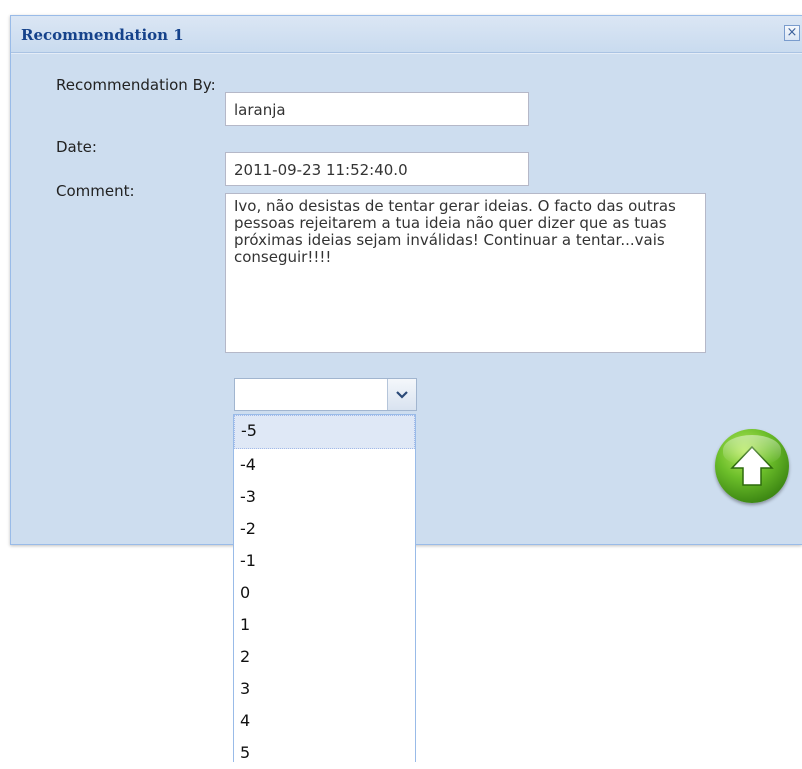 This screenshot has height=769, width=802. I want to click on close-button: ×, so click(792, 33).